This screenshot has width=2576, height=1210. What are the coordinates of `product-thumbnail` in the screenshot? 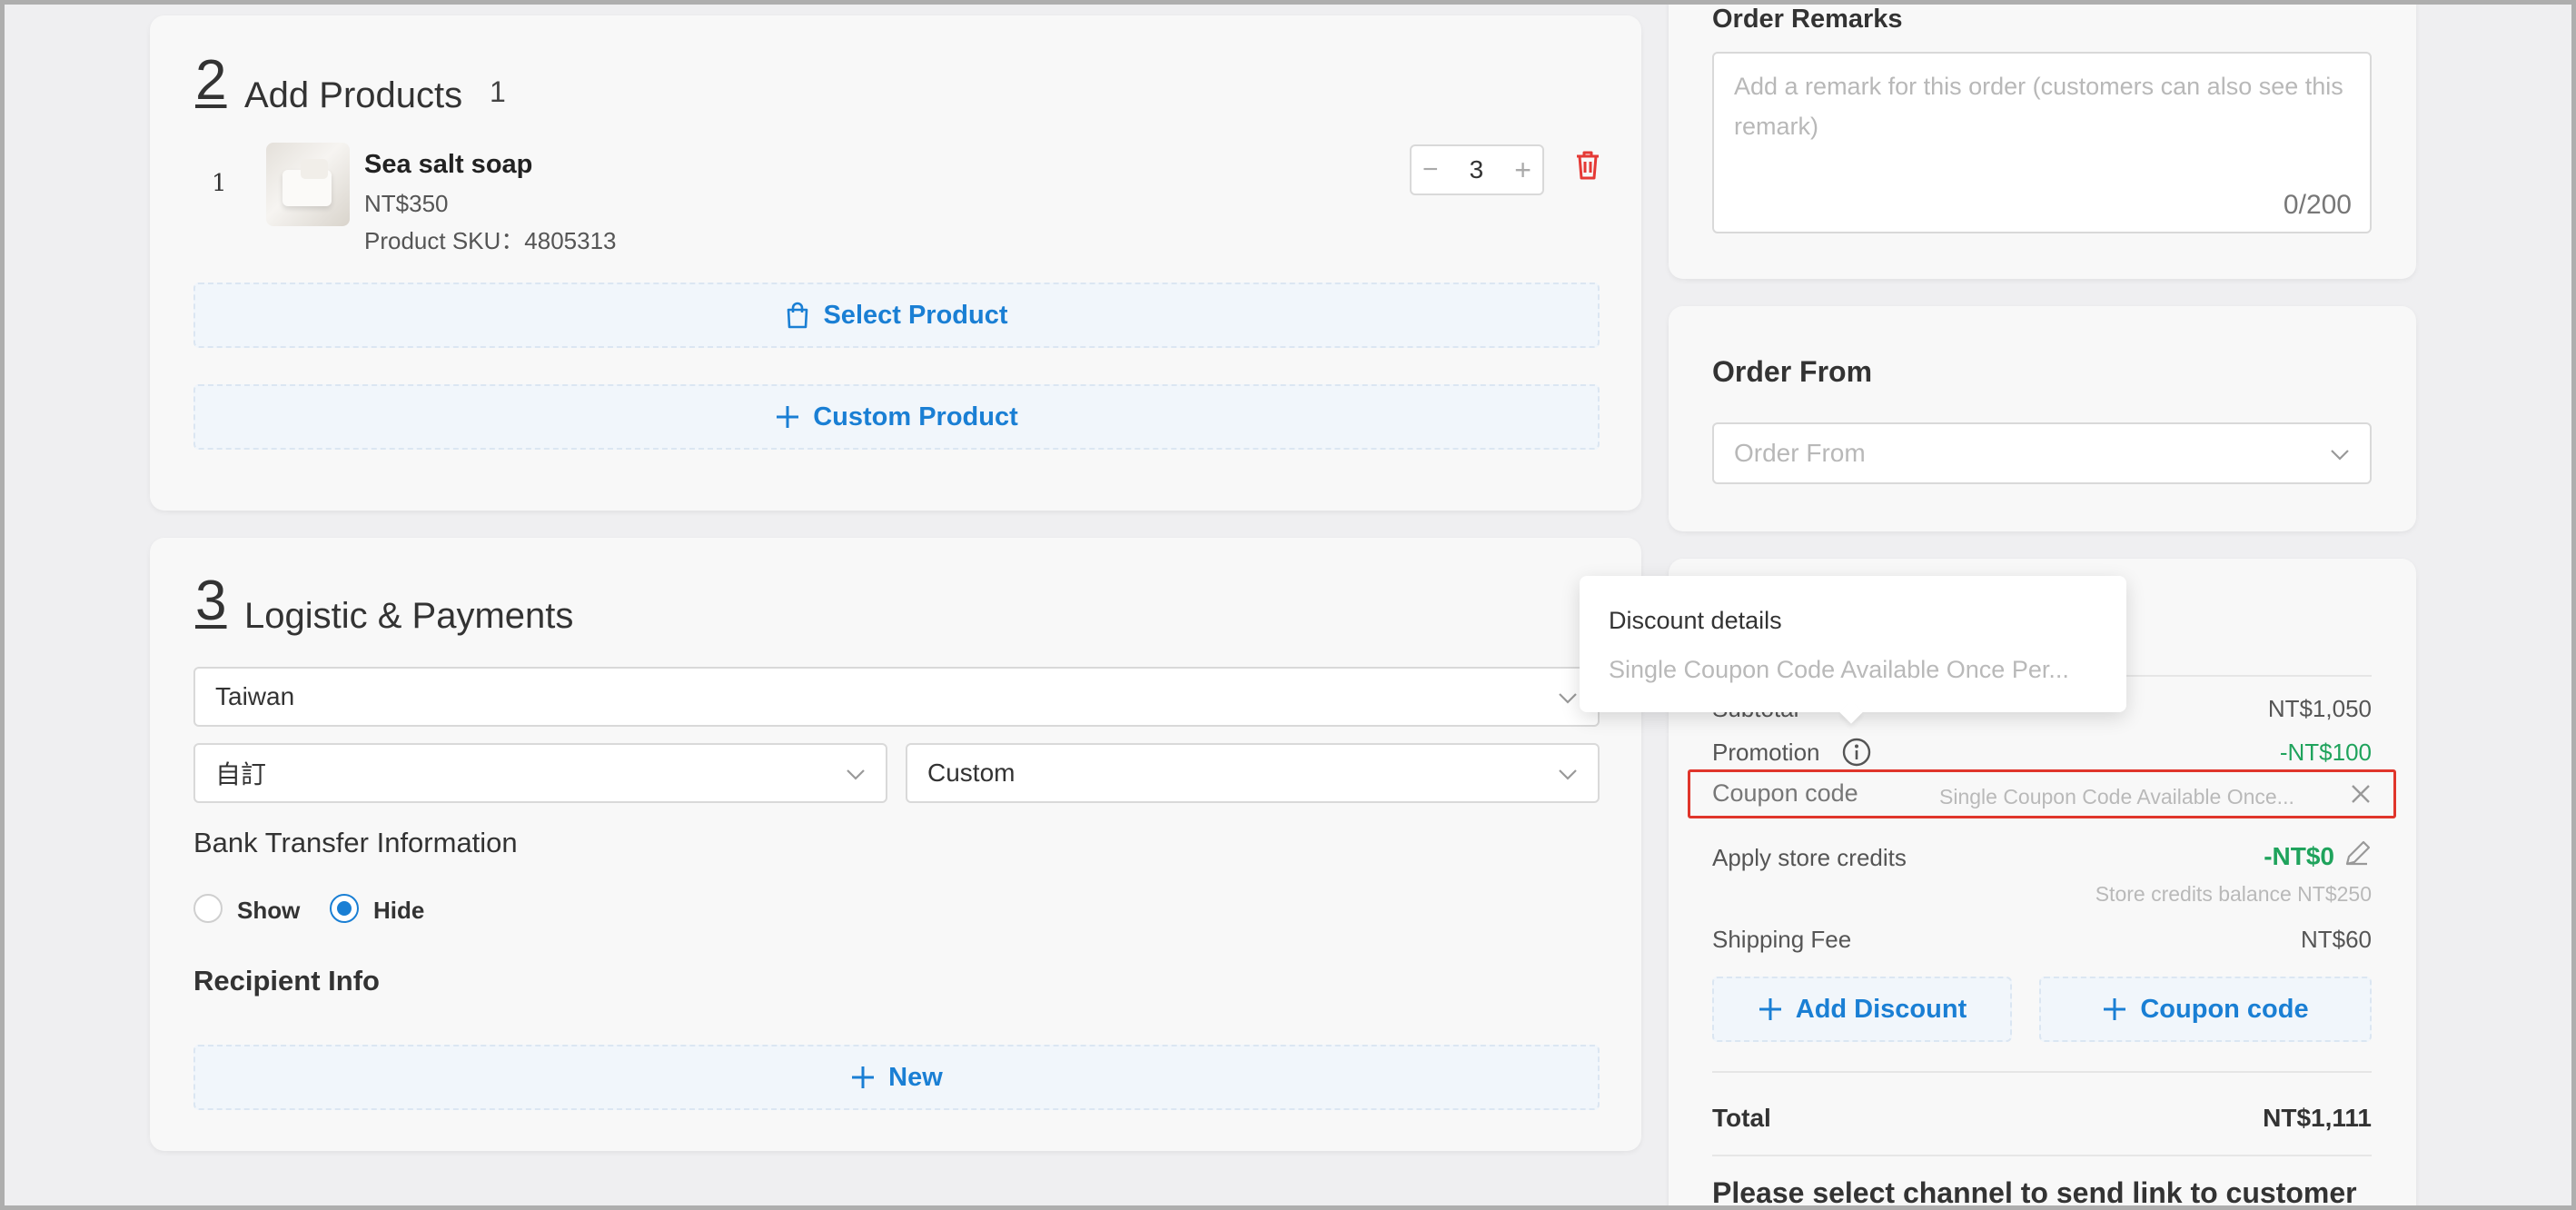 It's located at (308, 184).